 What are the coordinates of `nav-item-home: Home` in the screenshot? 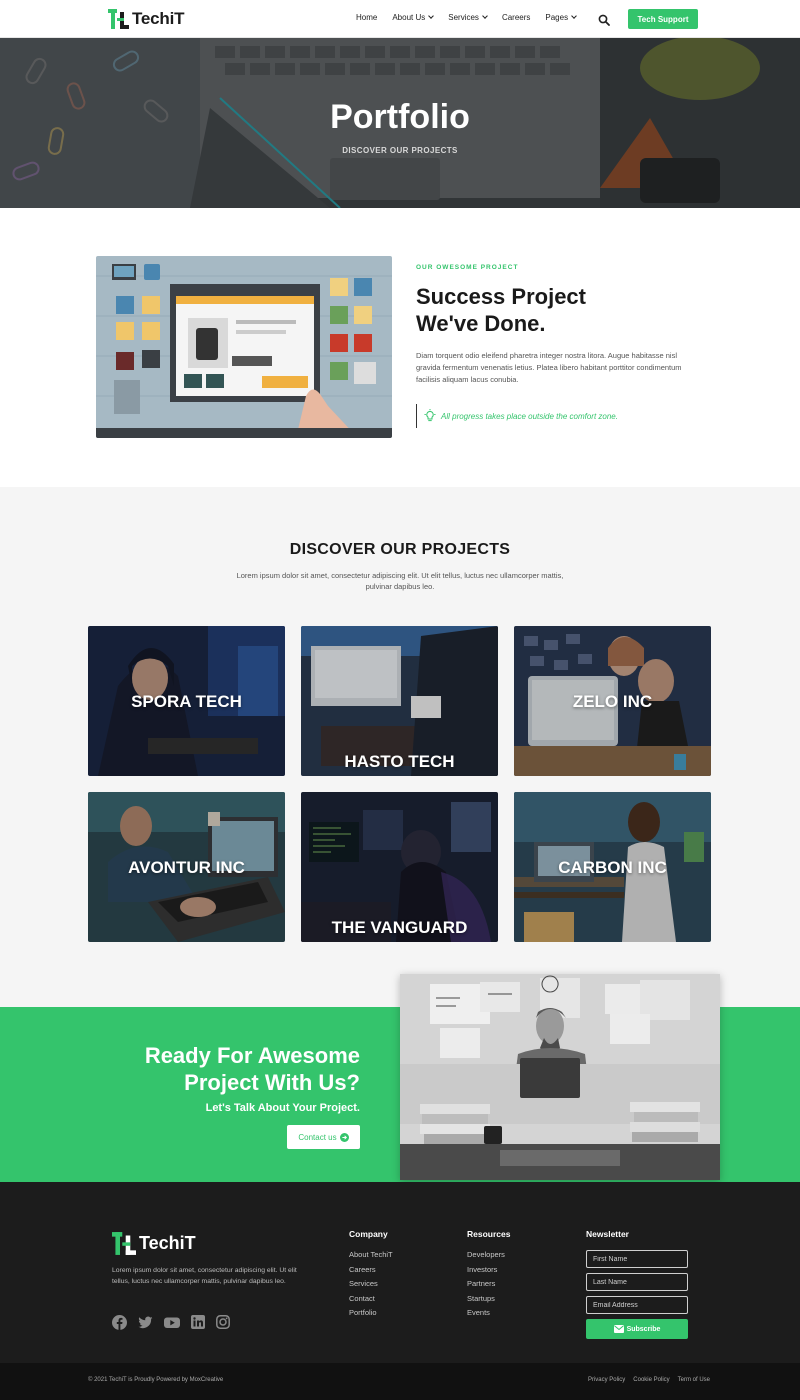 It's located at (366, 17).